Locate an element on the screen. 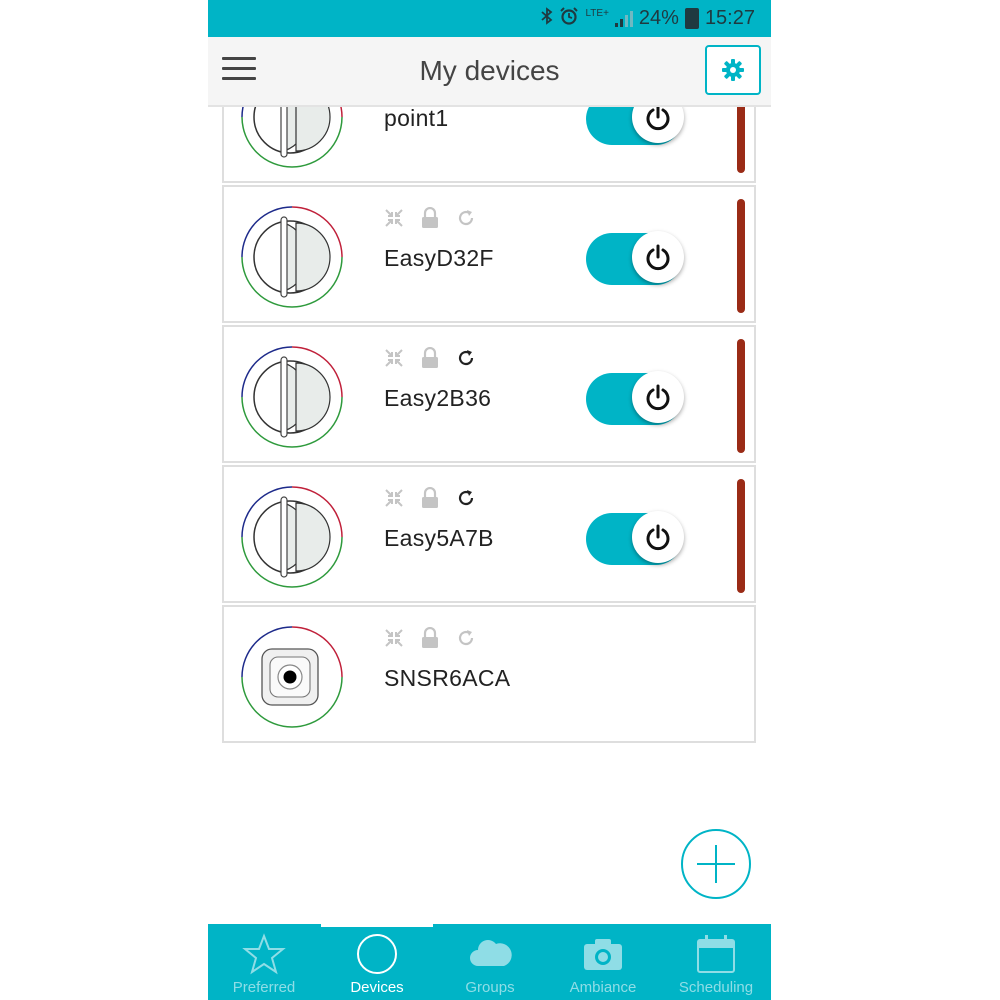 The width and height of the screenshot is (1000, 1000). gear-icon is located at coordinates (733, 70).